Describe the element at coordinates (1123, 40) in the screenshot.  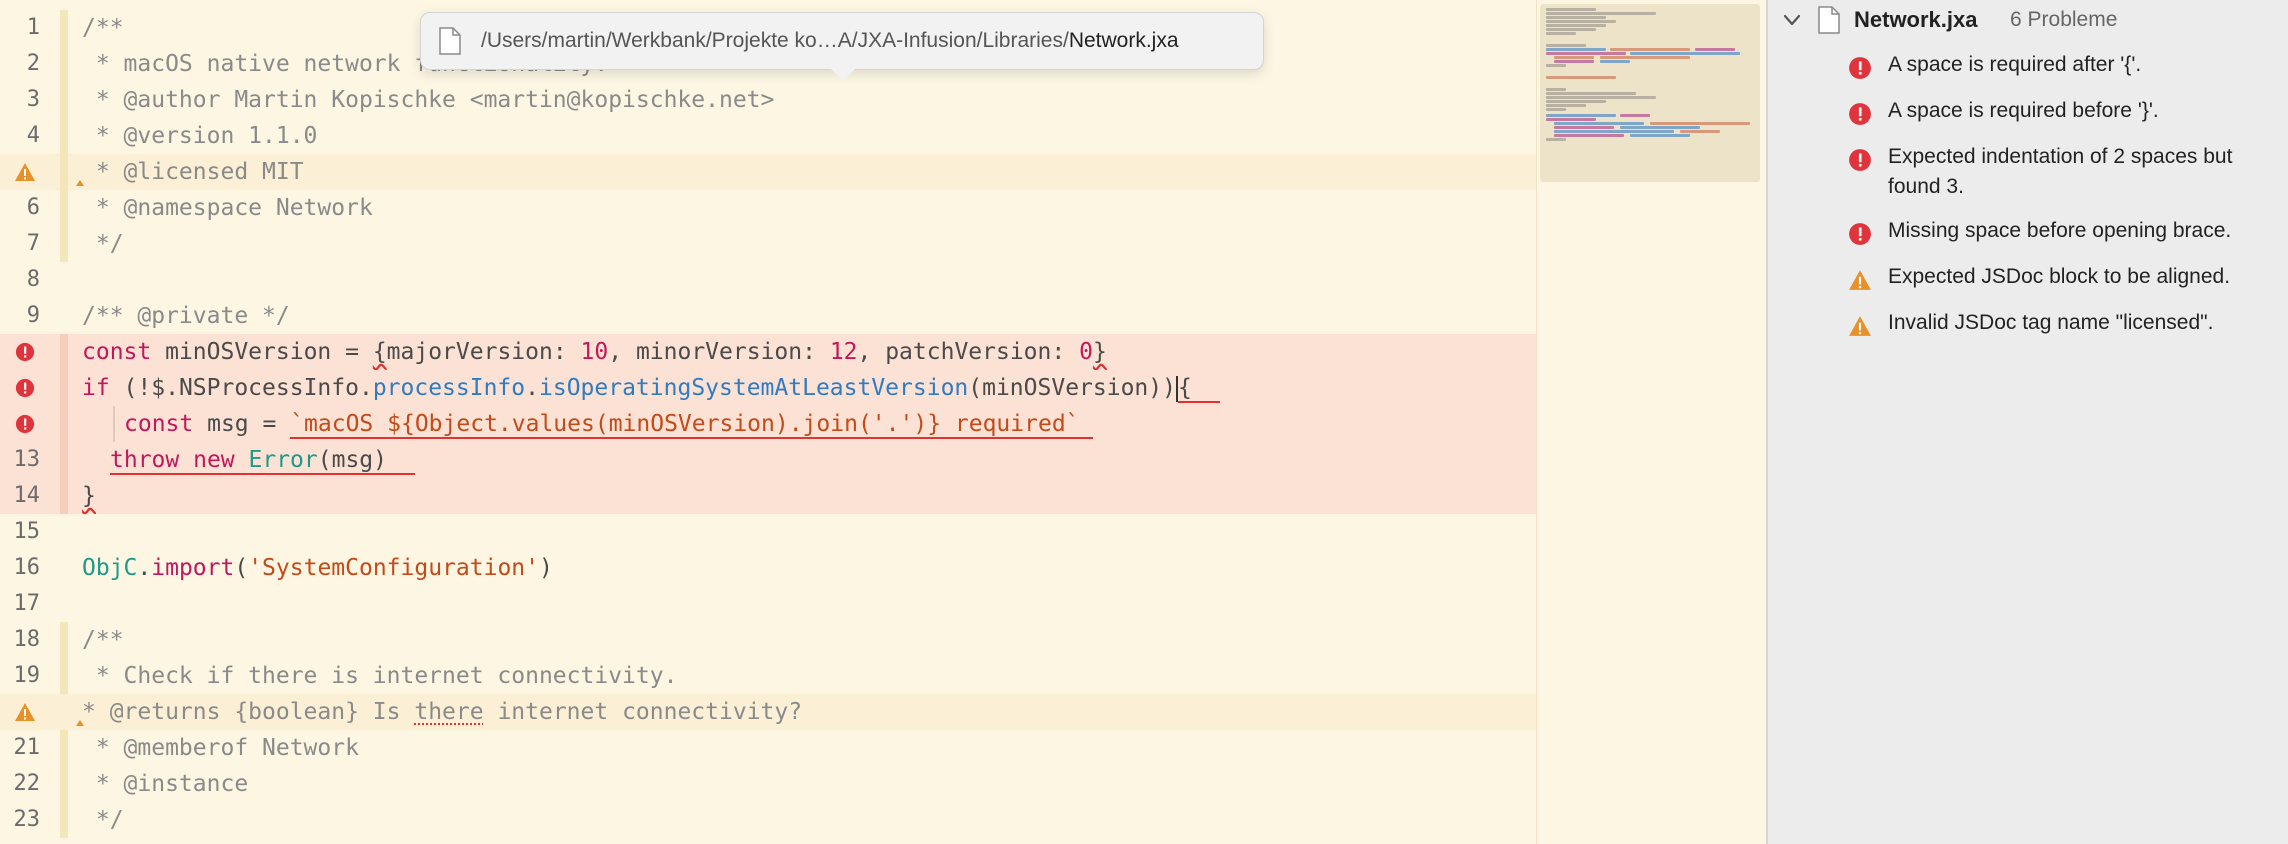
I see `file-path-name: Network.jxa` at that location.